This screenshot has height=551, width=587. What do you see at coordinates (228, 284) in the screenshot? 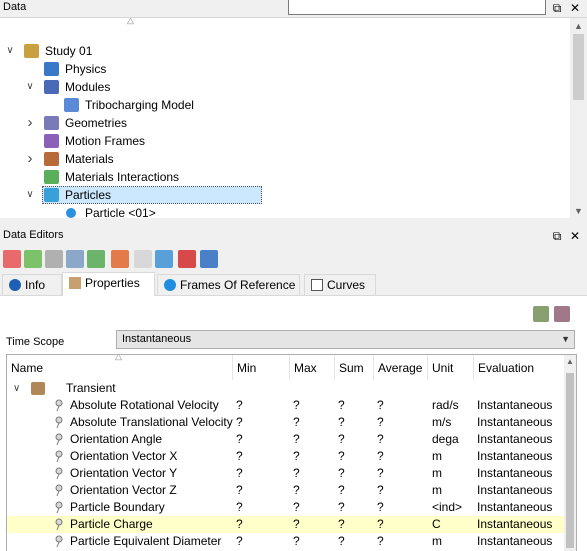
I see `tab-frames-of-reference: Frames Of Reference` at bounding box center [228, 284].